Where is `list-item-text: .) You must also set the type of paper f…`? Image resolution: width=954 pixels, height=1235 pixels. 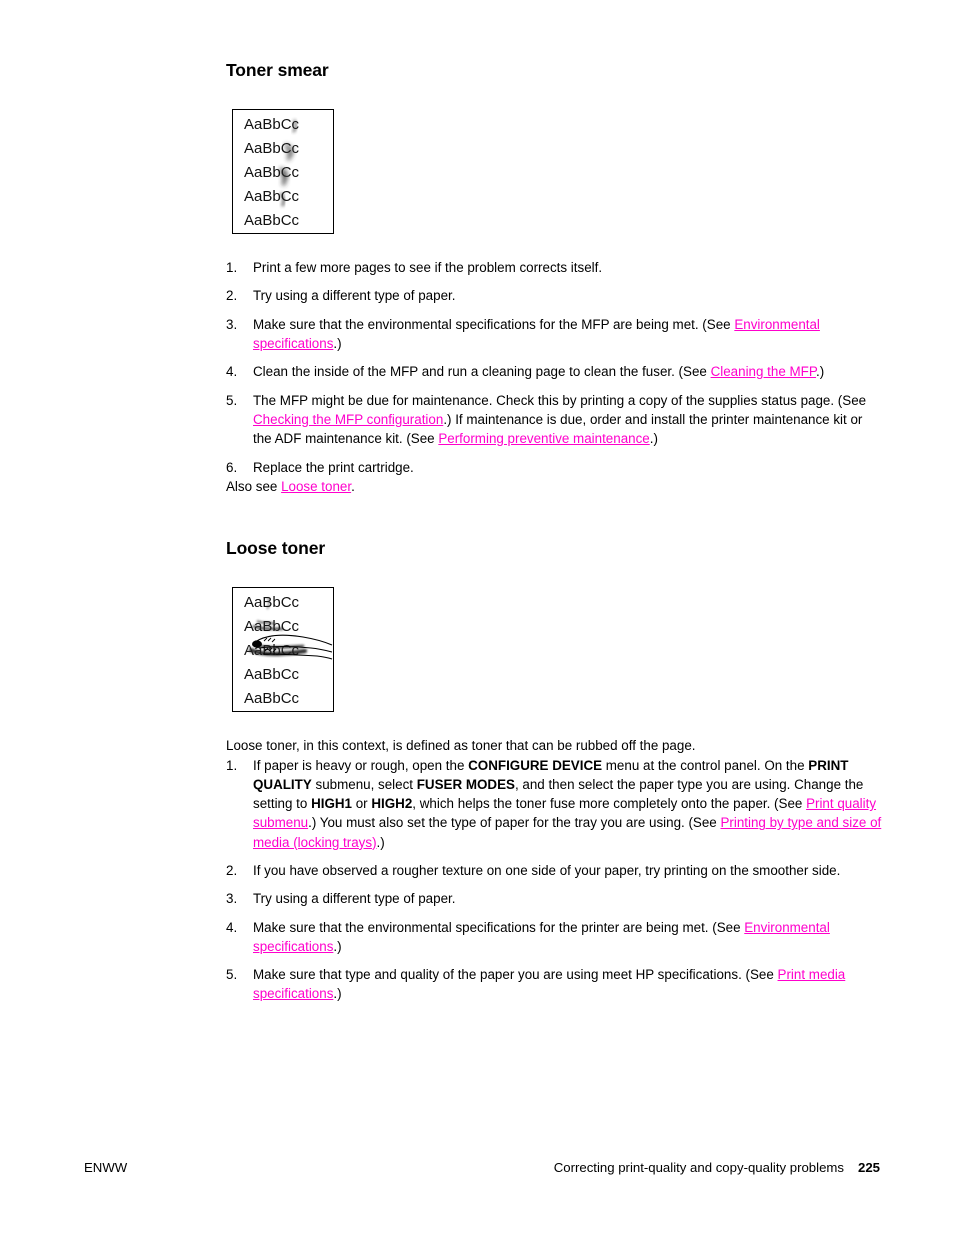 list-item-text: .) You must also set the type of paper f… is located at coordinates (514, 823).